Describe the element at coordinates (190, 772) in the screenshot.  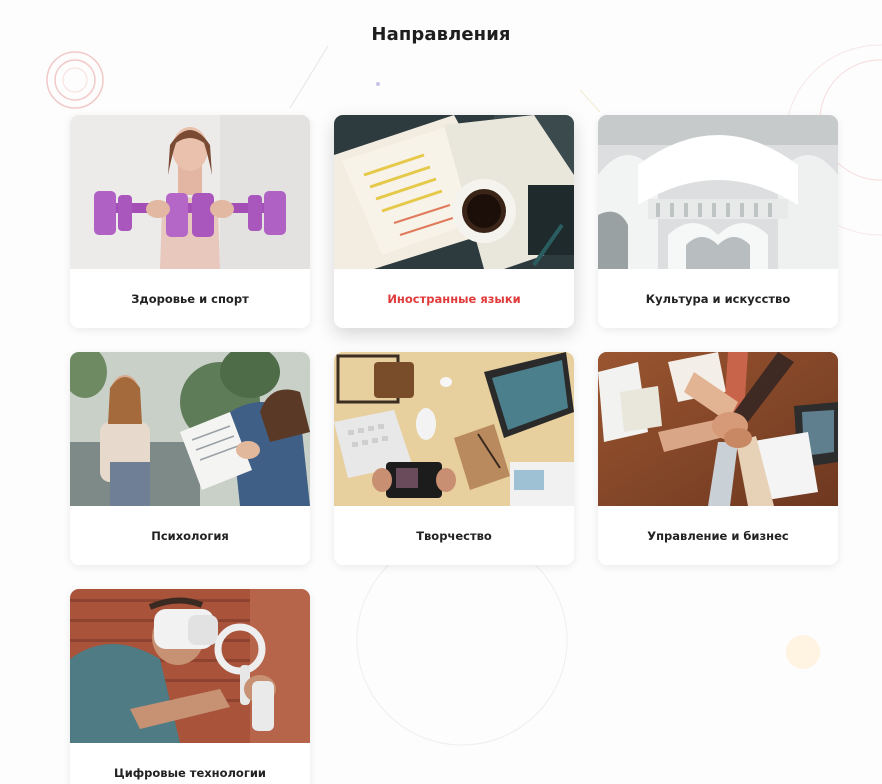
I see `card-label: Цифровые технологии` at that location.